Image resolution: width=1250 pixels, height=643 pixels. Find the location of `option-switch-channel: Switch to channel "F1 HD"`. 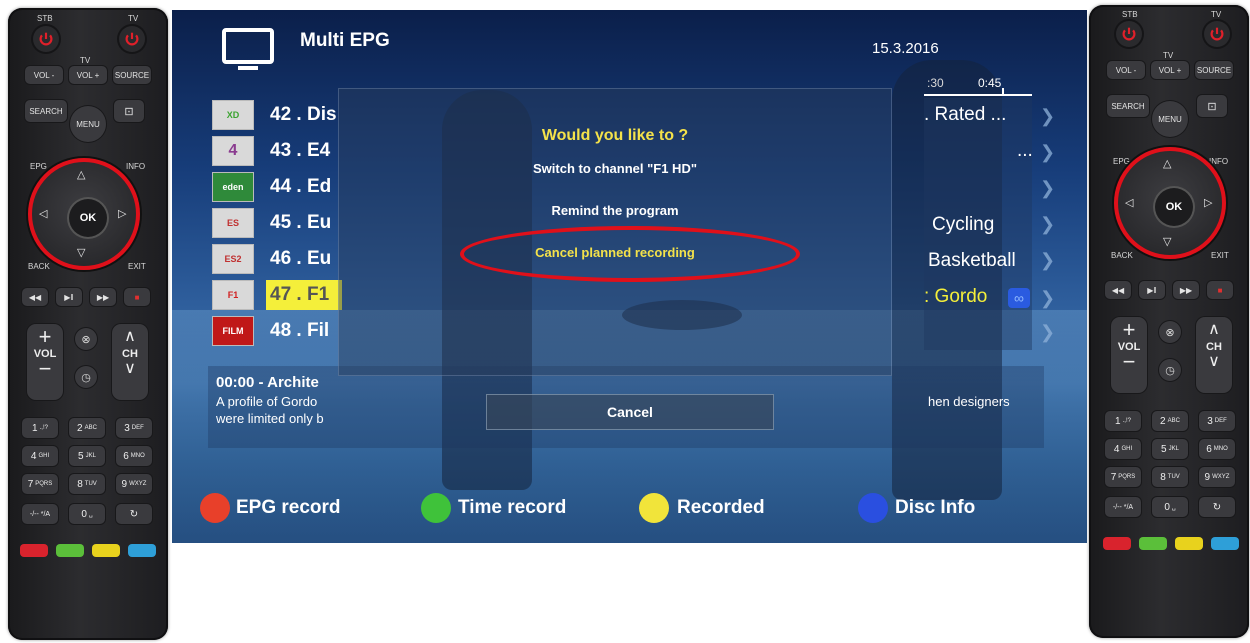

option-switch-channel: Switch to channel "F1 HD" is located at coordinates (615, 168).